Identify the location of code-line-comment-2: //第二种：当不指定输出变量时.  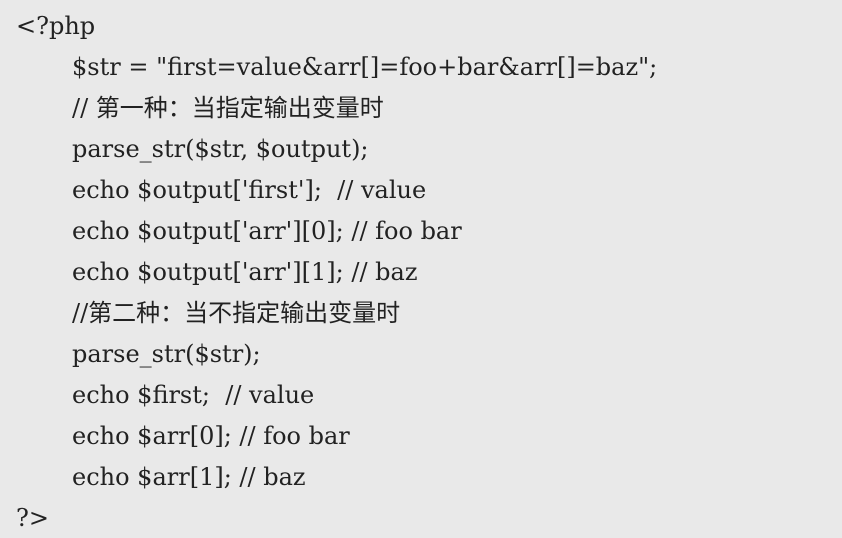
(236, 313).